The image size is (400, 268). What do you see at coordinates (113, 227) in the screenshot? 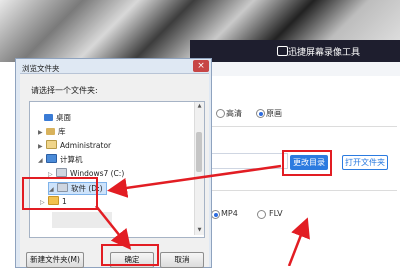
I see `arrow-to-ok` at bounding box center [113, 227].